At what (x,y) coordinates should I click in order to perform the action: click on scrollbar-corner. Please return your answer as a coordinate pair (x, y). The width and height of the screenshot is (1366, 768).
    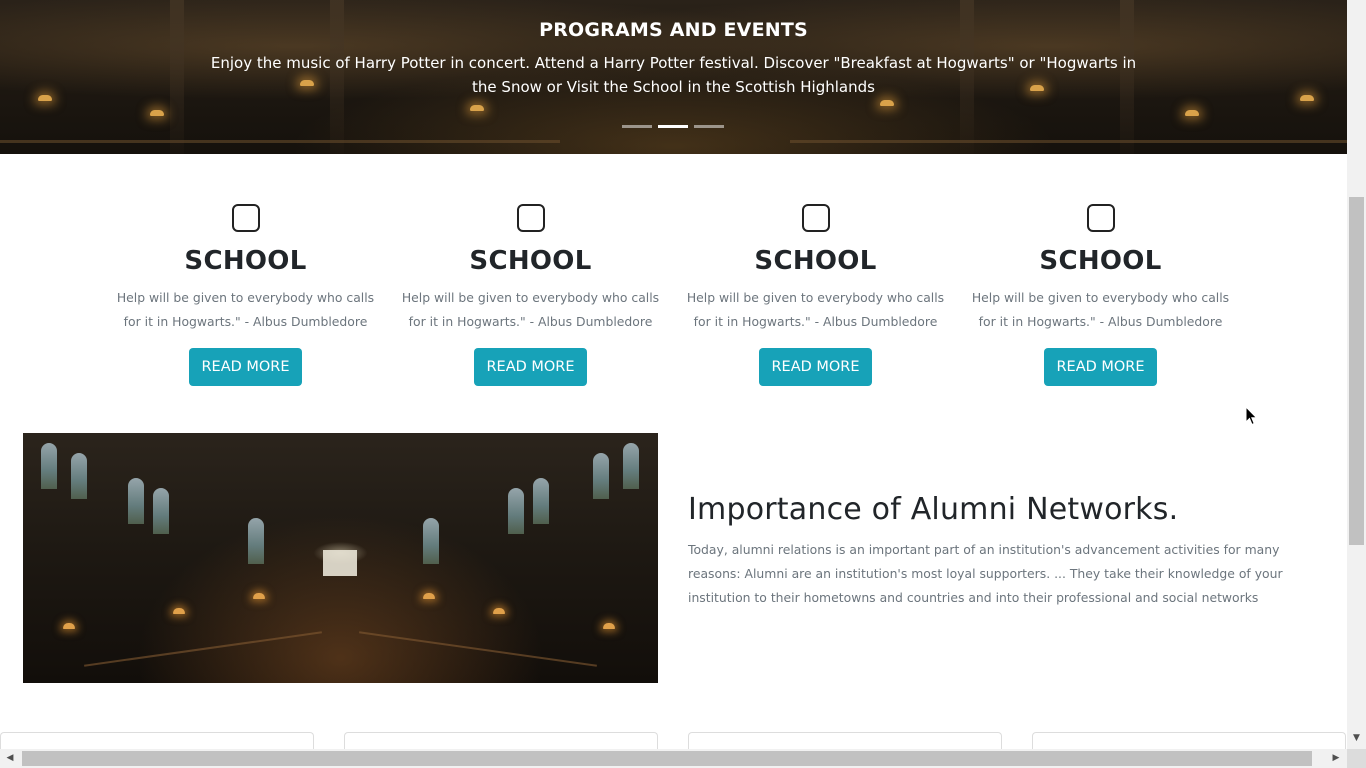
    Looking at the image, I should click on (1356, 758).